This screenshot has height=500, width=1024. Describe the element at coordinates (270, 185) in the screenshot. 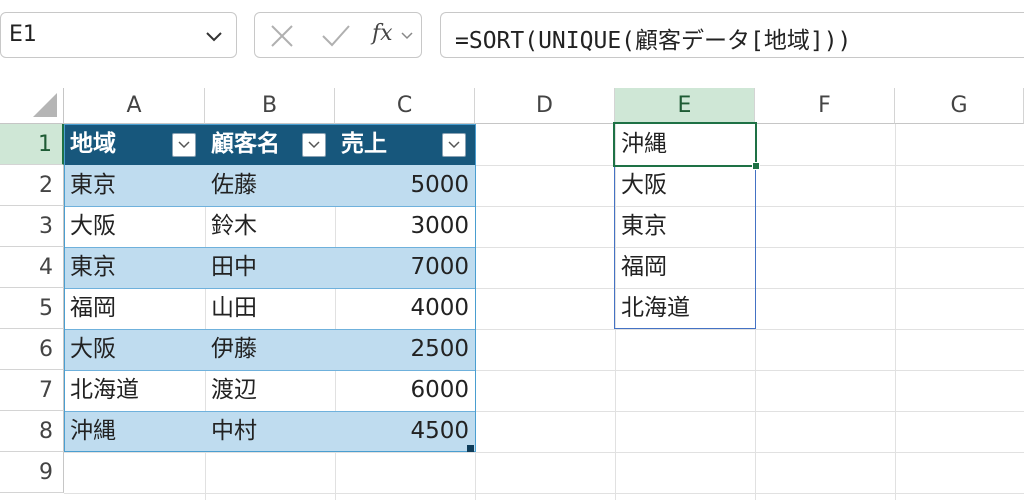

I see `table-cell: 佐藤` at that location.